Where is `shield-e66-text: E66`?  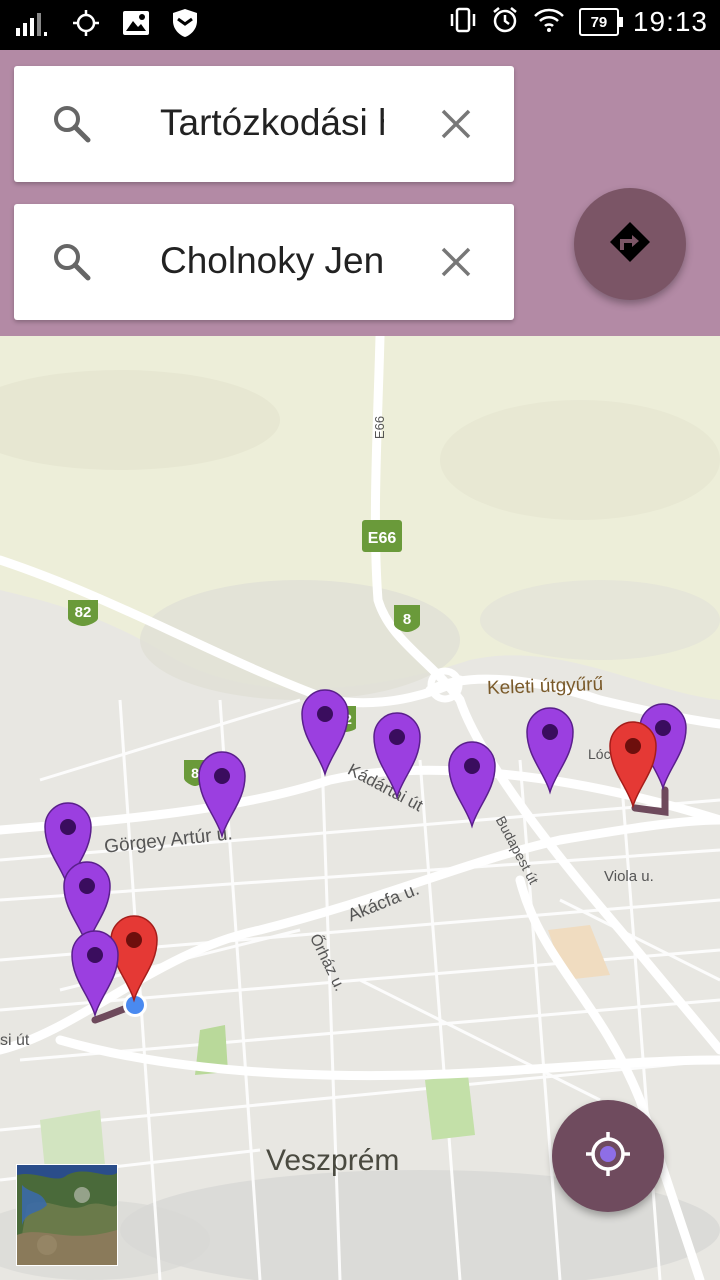 shield-e66-text: E66 is located at coordinates (382, 538).